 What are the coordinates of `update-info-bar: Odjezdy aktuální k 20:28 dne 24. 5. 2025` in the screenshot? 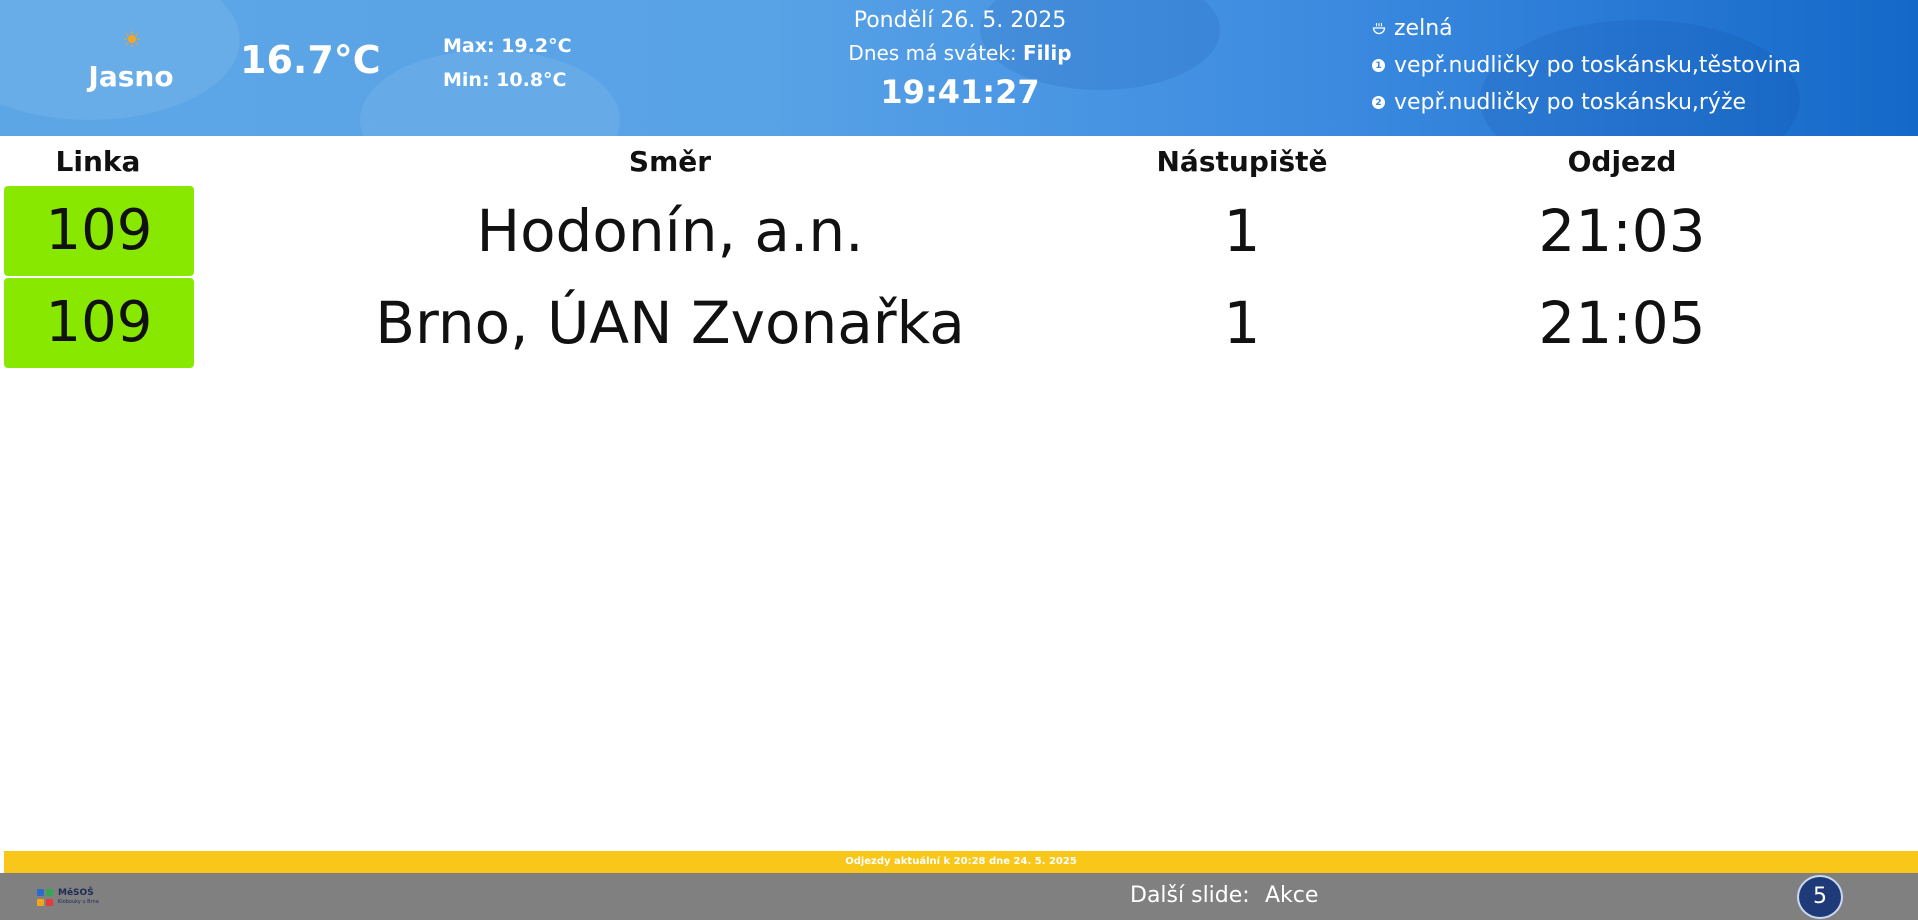 It's located at (961, 862).